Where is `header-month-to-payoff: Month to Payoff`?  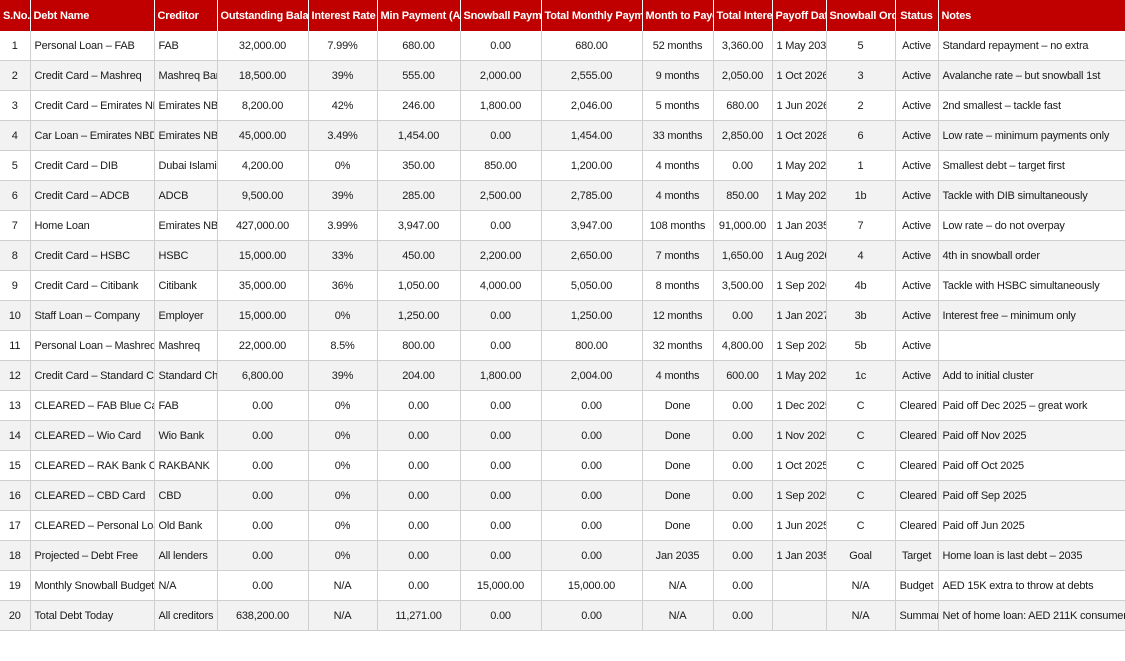
header-month-to-payoff: Month to Payoff is located at coordinates (678, 15).